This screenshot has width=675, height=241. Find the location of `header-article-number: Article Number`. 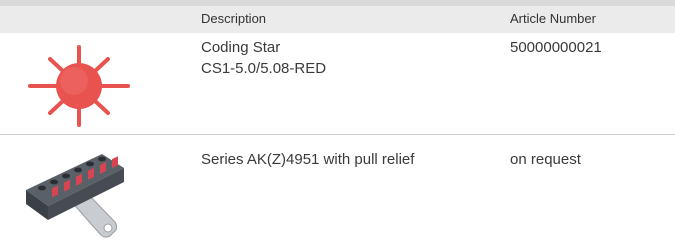

header-article-number: Article Number is located at coordinates (553, 18).